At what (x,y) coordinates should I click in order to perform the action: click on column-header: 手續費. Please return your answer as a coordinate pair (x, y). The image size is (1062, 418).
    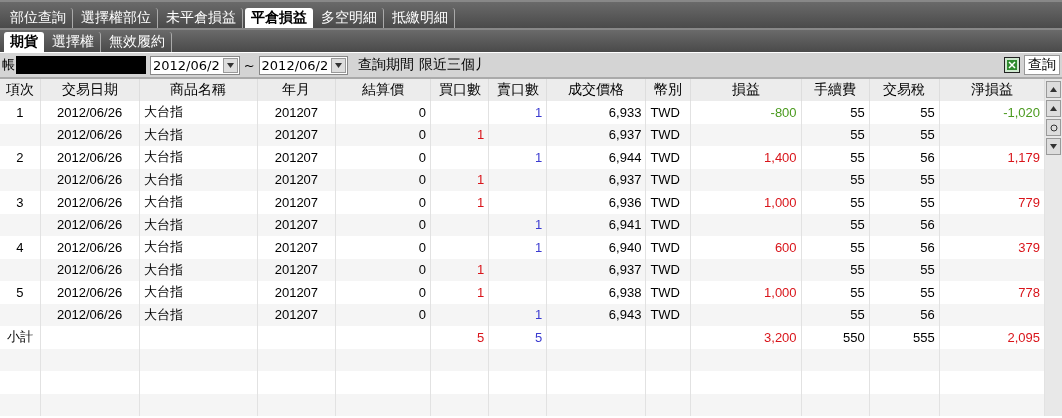
    Looking at the image, I should click on (835, 90).